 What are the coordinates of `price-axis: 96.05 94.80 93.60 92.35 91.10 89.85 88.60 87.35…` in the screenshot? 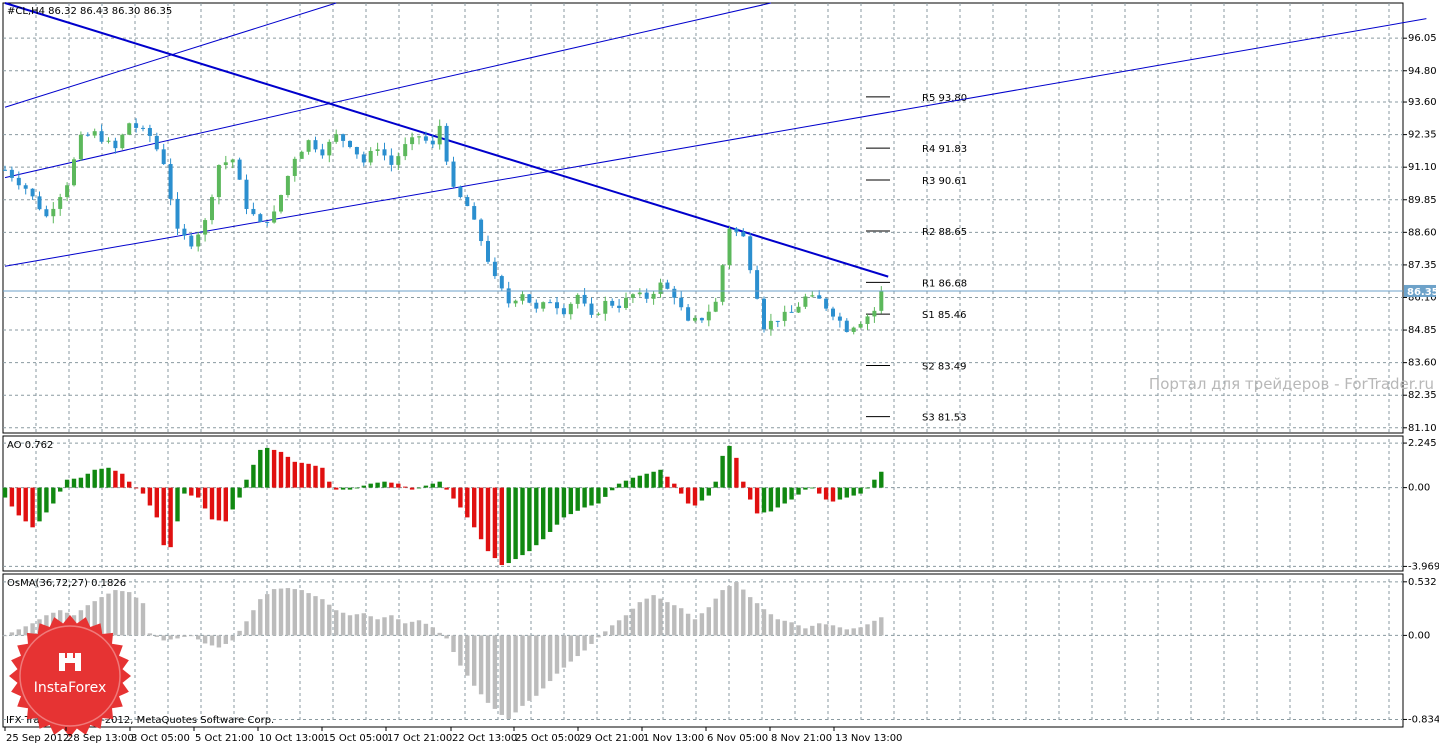 It's located at (1420, 233).